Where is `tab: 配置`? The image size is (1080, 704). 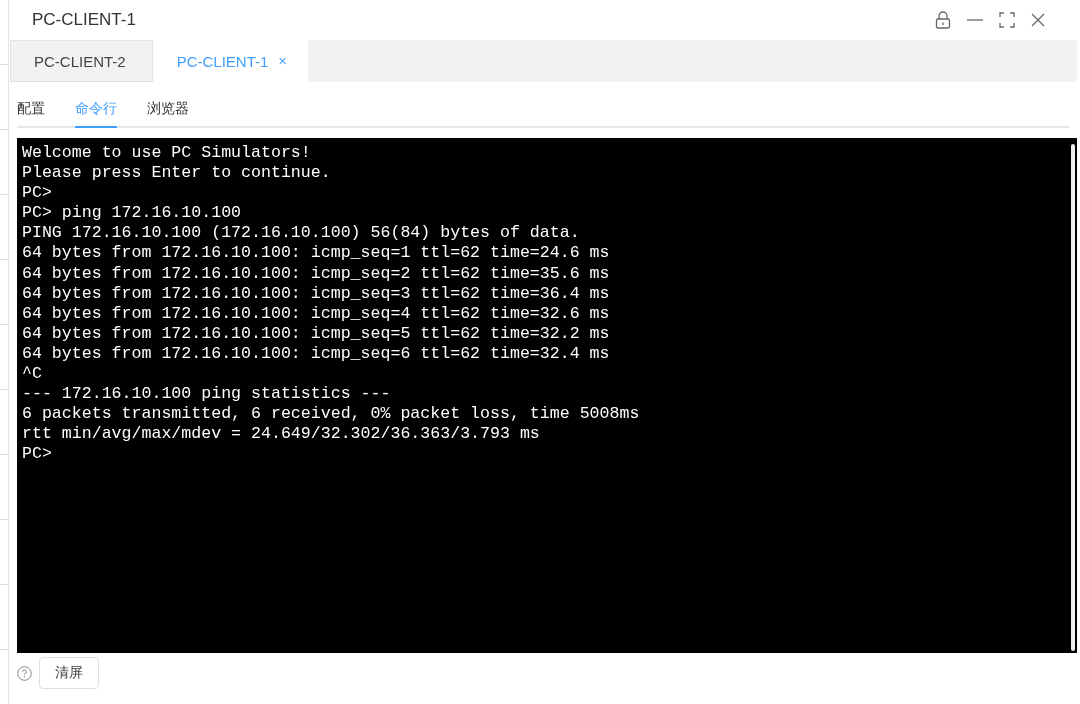 tab: 配置 is located at coordinates (31, 110).